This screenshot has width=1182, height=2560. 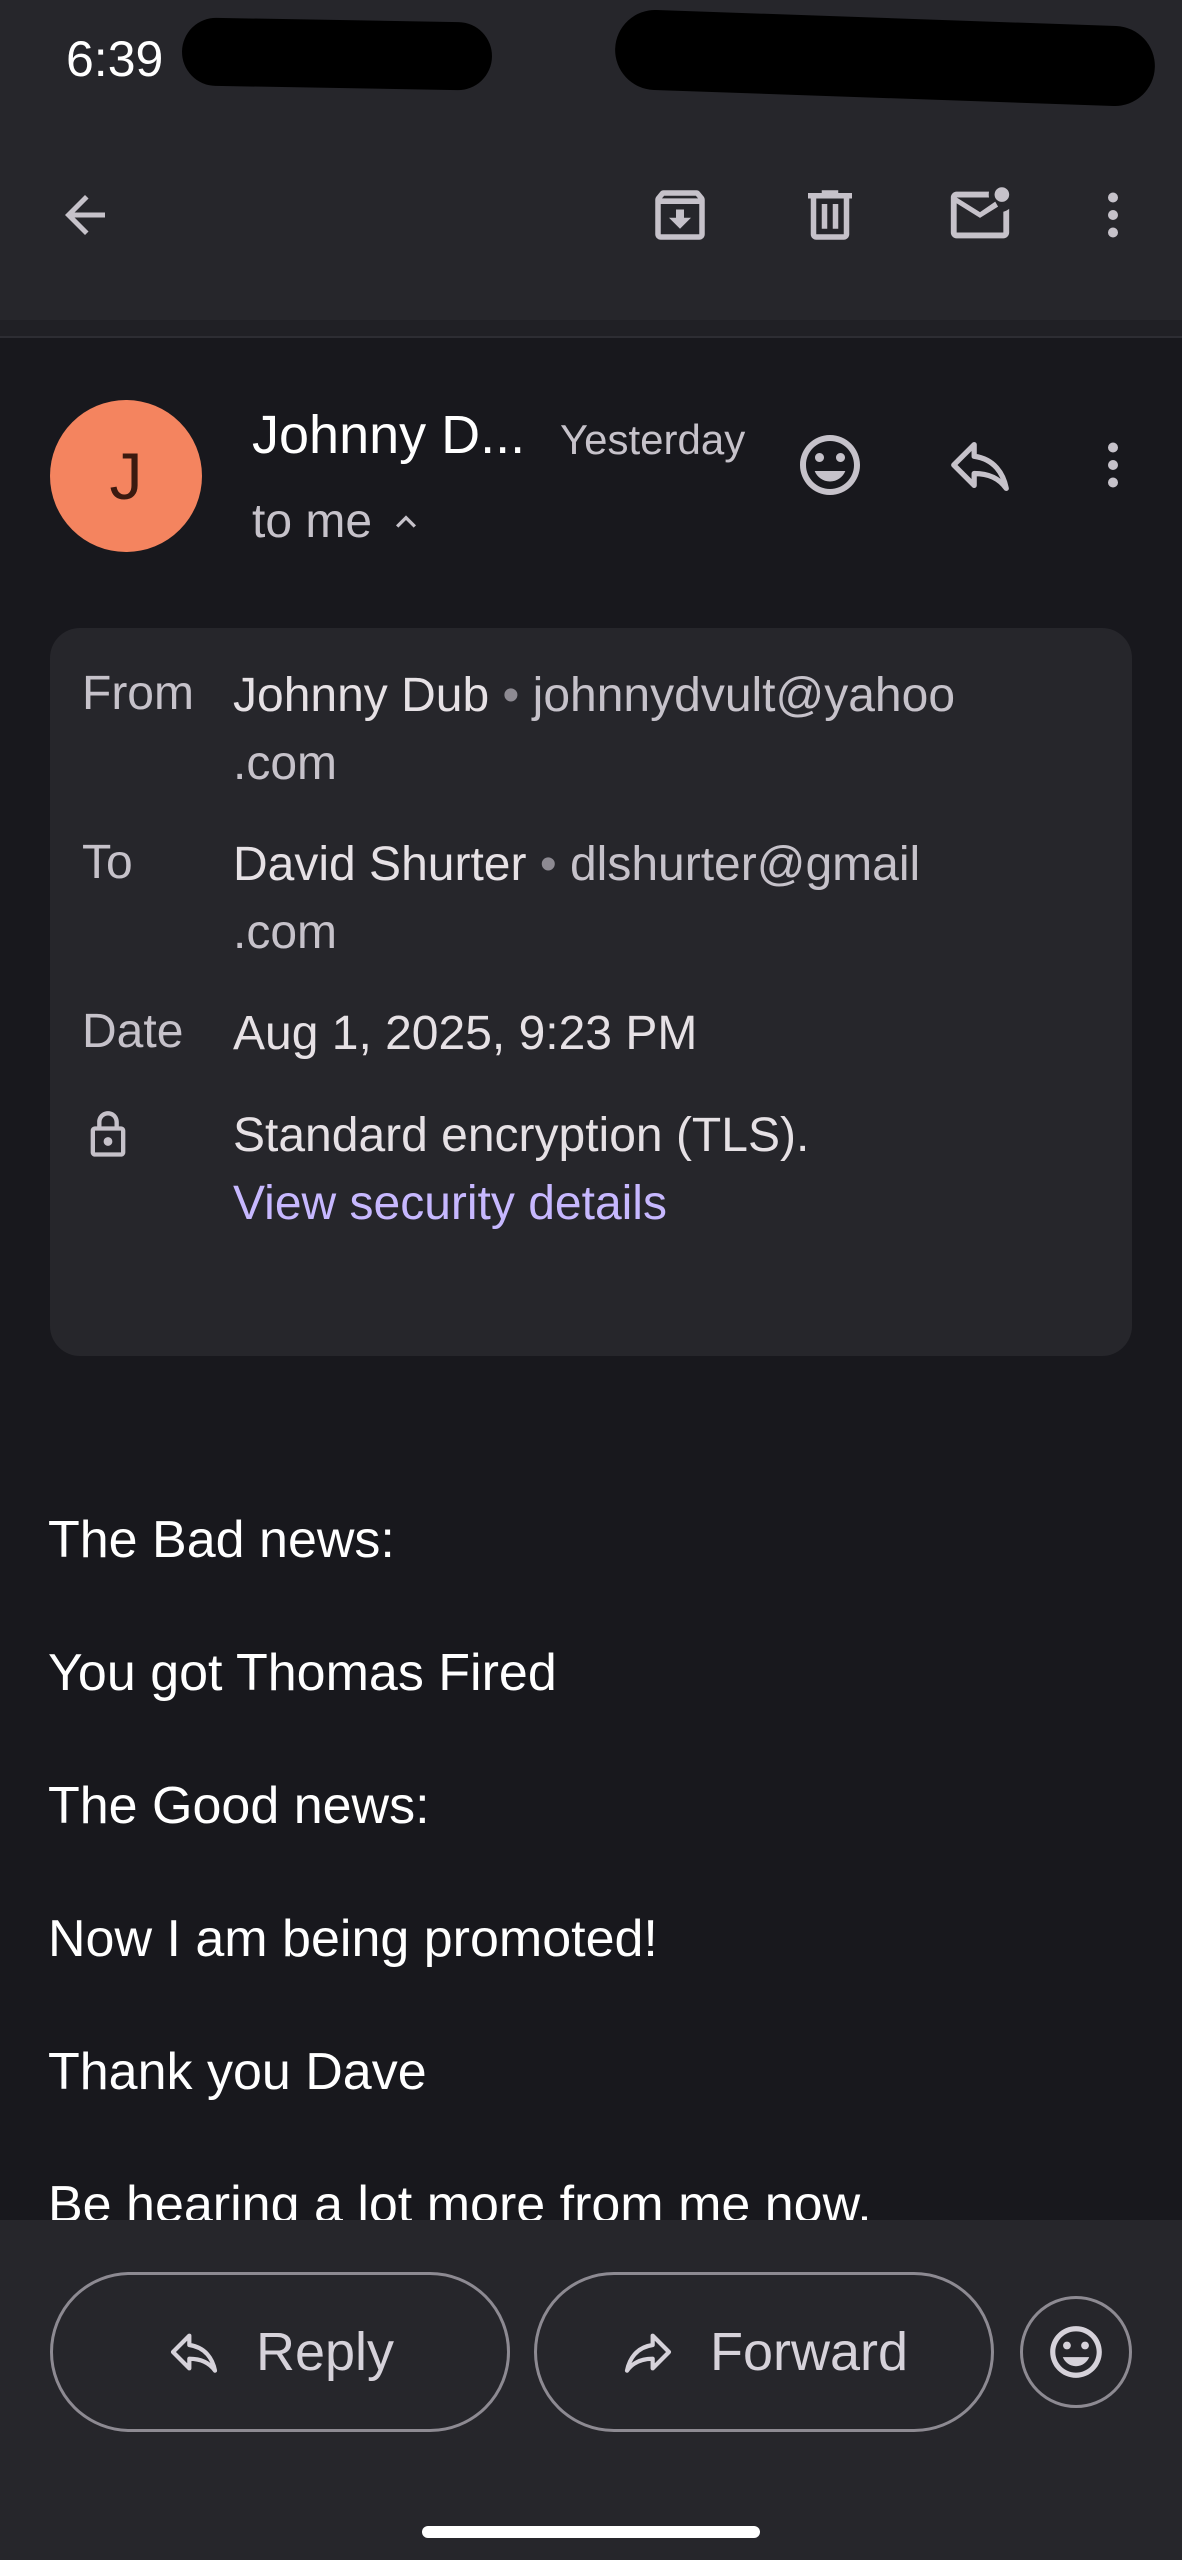 What do you see at coordinates (312, 521) in the screenshot?
I see `to-me-label: to me` at bounding box center [312, 521].